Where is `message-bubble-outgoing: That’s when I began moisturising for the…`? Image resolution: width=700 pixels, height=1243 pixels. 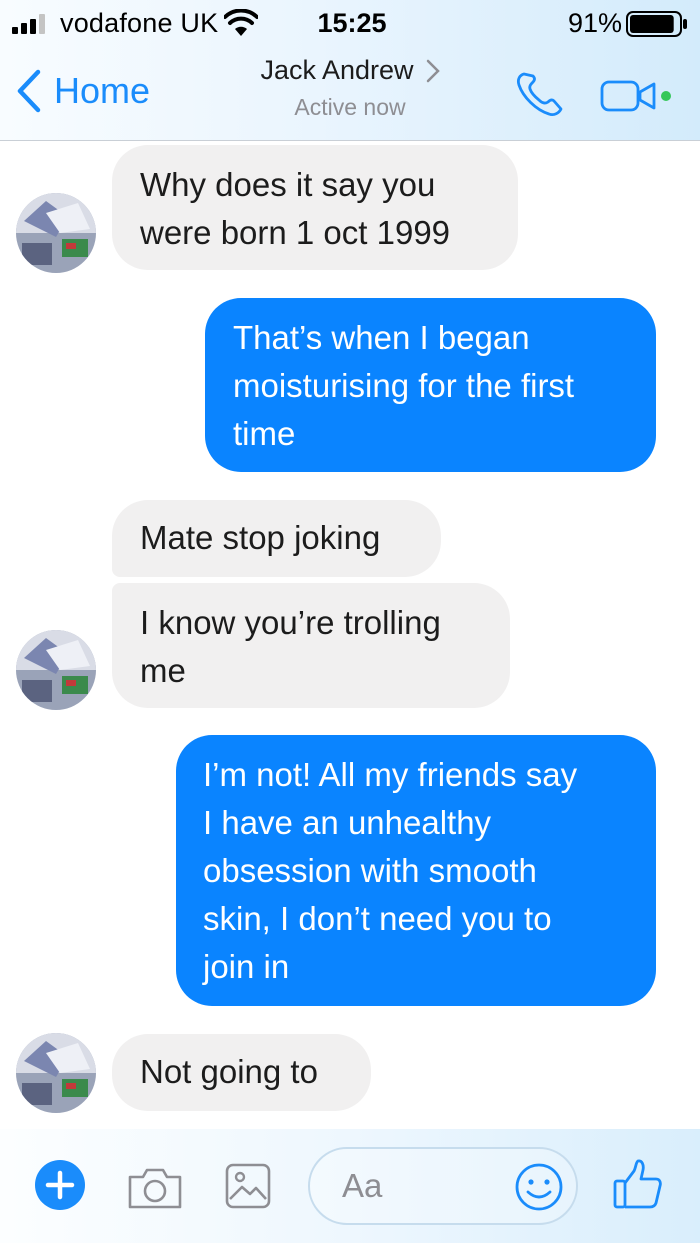 message-bubble-outgoing: That’s when I began moisturising for the… is located at coordinates (430, 385).